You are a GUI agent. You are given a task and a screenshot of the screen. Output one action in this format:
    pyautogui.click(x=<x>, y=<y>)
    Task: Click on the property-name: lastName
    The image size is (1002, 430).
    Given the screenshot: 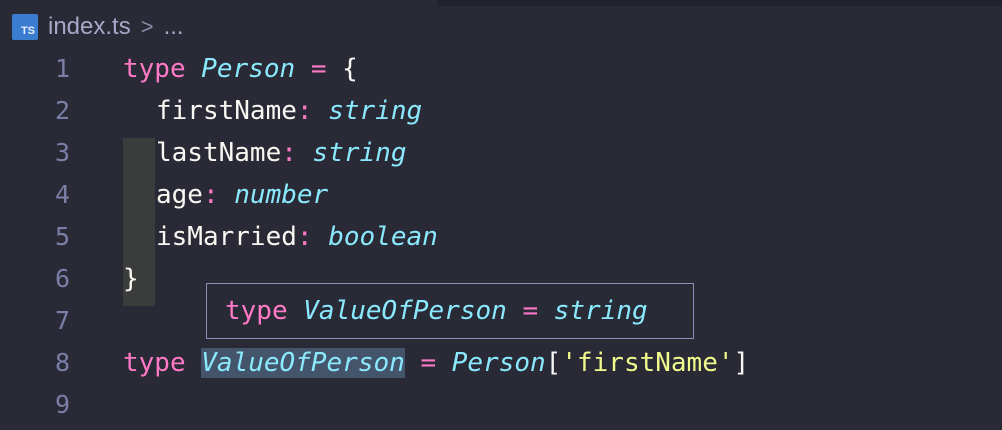 What is the action you would take?
    pyautogui.click(x=219, y=153)
    